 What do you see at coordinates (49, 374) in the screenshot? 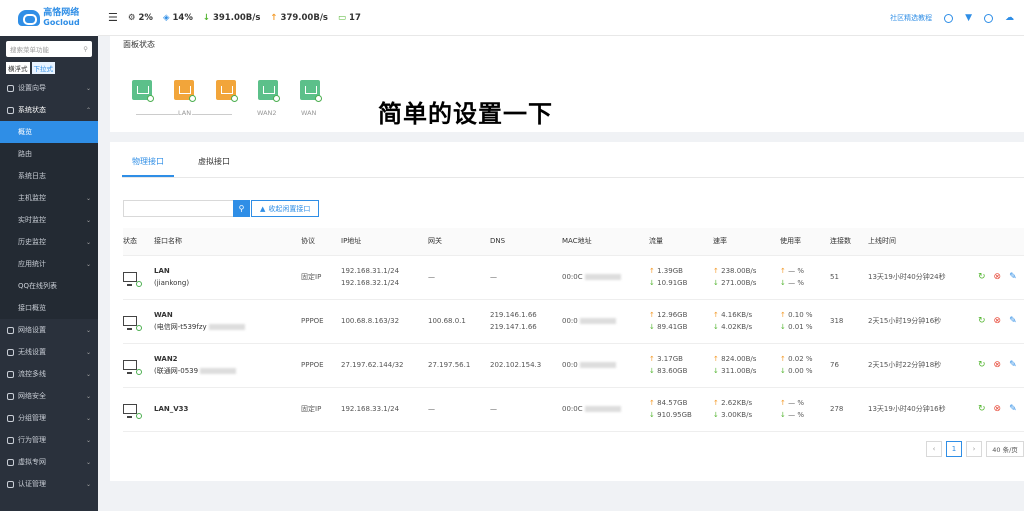
I see `menu-flow-control: 流控多线 ⌄` at bounding box center [49, 374].